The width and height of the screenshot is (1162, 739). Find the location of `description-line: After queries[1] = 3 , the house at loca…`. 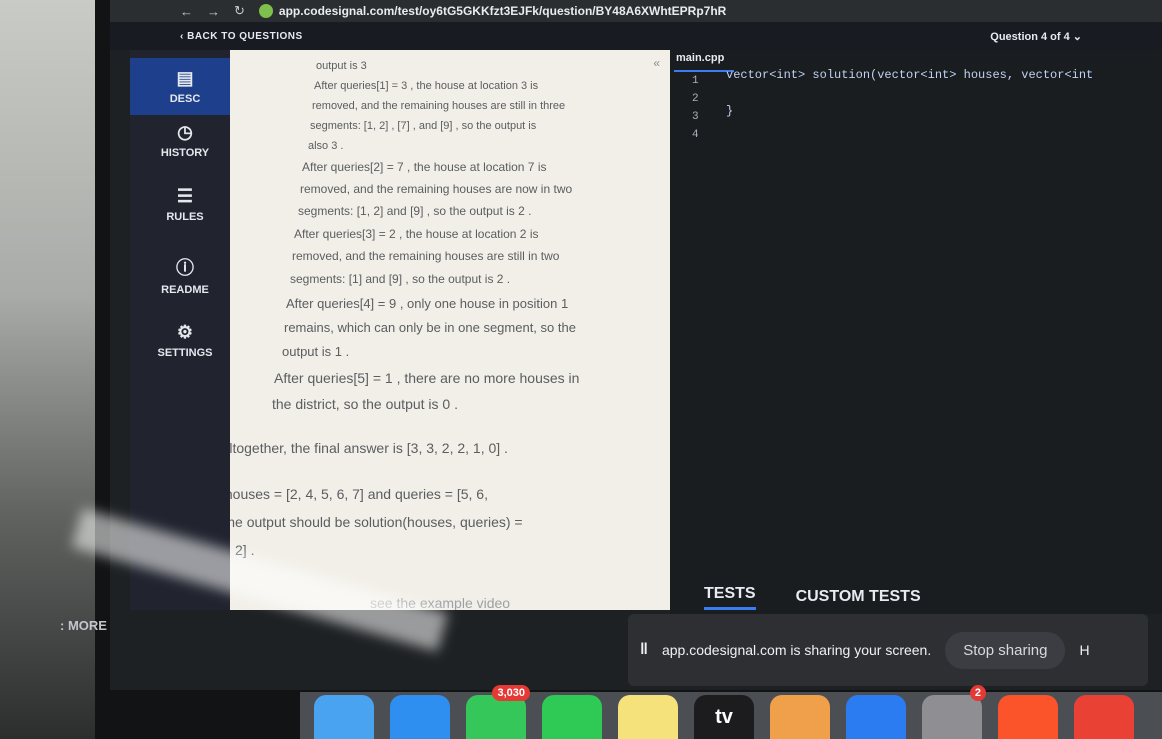

description-line: After queries[1] = 3 , the house at loca… is located at coordinates (426, 86).